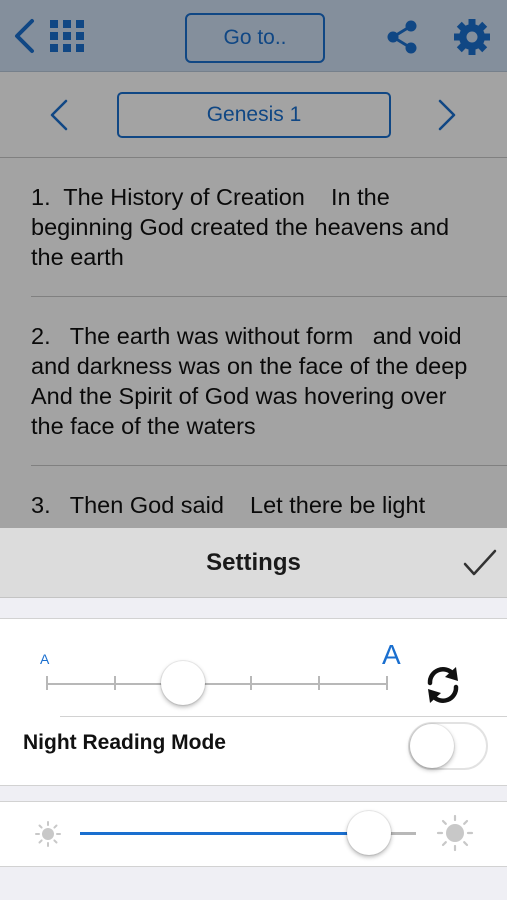 This screenshot has width=507, height=900. I want to click on brightness-slider-thumb, so click(368, 833).